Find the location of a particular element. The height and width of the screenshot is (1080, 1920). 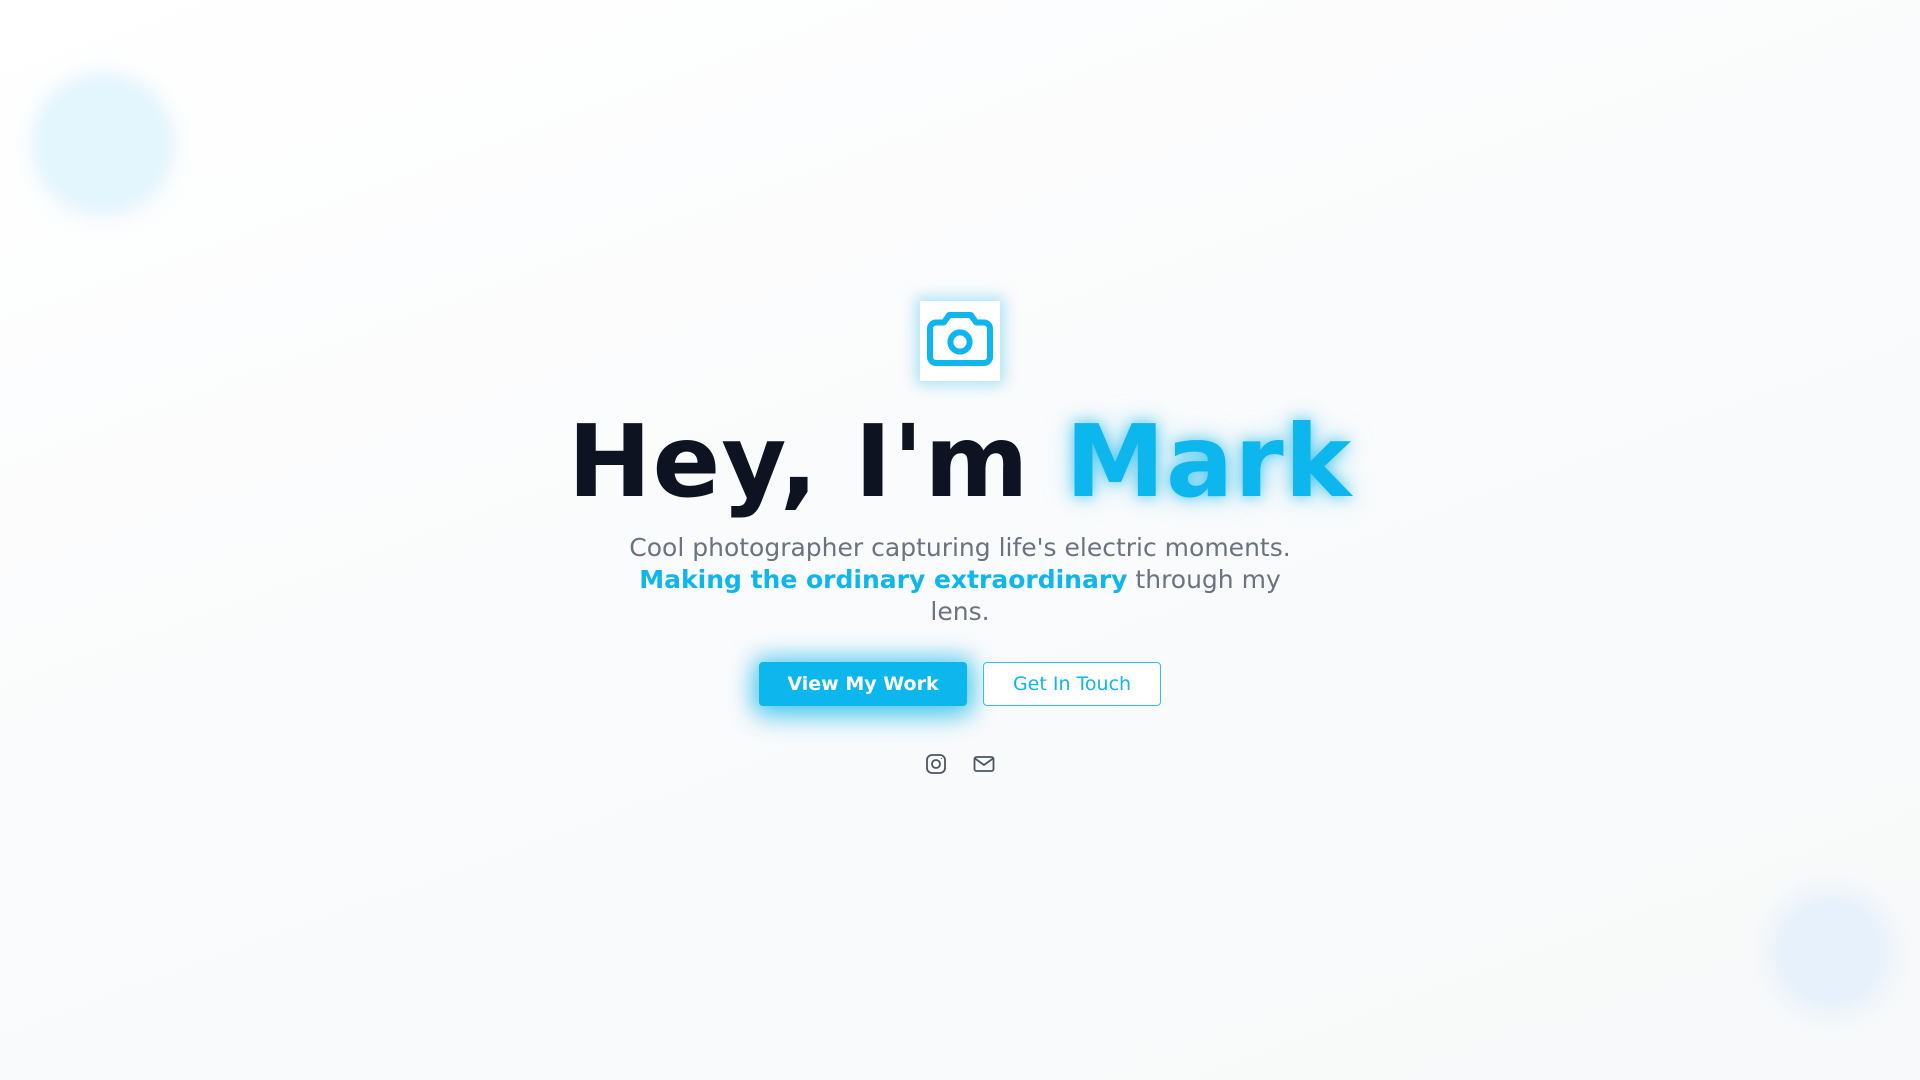

headline-name: Mark is located at coordinates (1209, 461).